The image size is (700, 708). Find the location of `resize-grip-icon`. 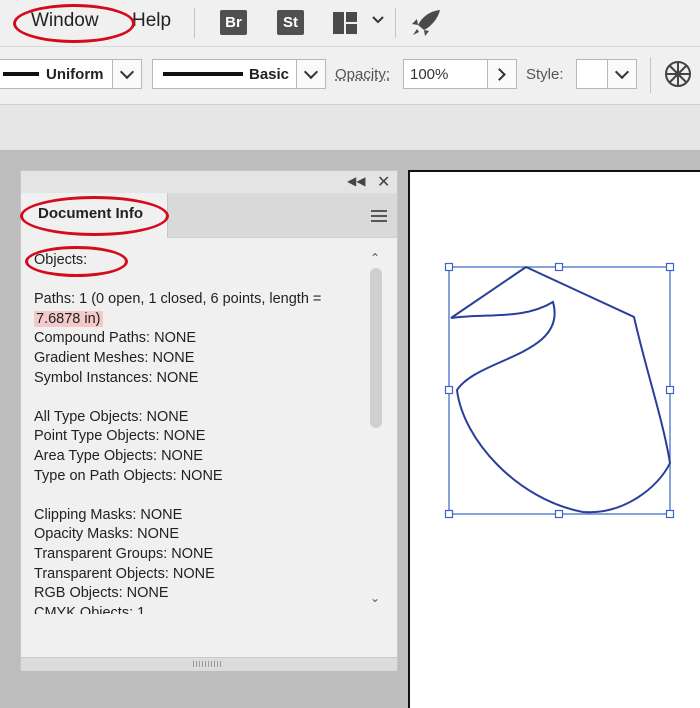

resize-grip-icon is located at coordinates (208, 664).